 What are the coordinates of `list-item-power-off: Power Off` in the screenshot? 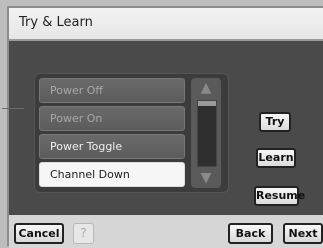 It's located at (112, 90).